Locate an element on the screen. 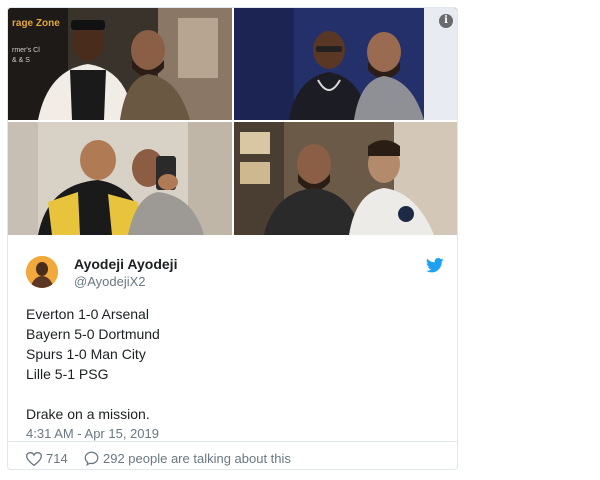  avatar-image is located at coordinates (42, 272).